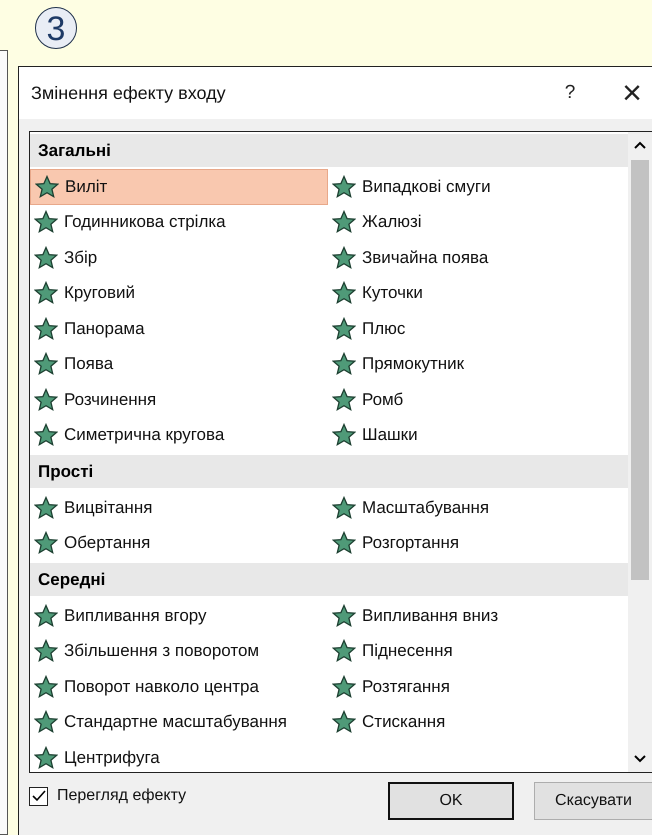 This screenshot has width=652, height=835. Describe the element at coordinates (329, 579) in the screenshot. I see `section-header: Середні` at that location.